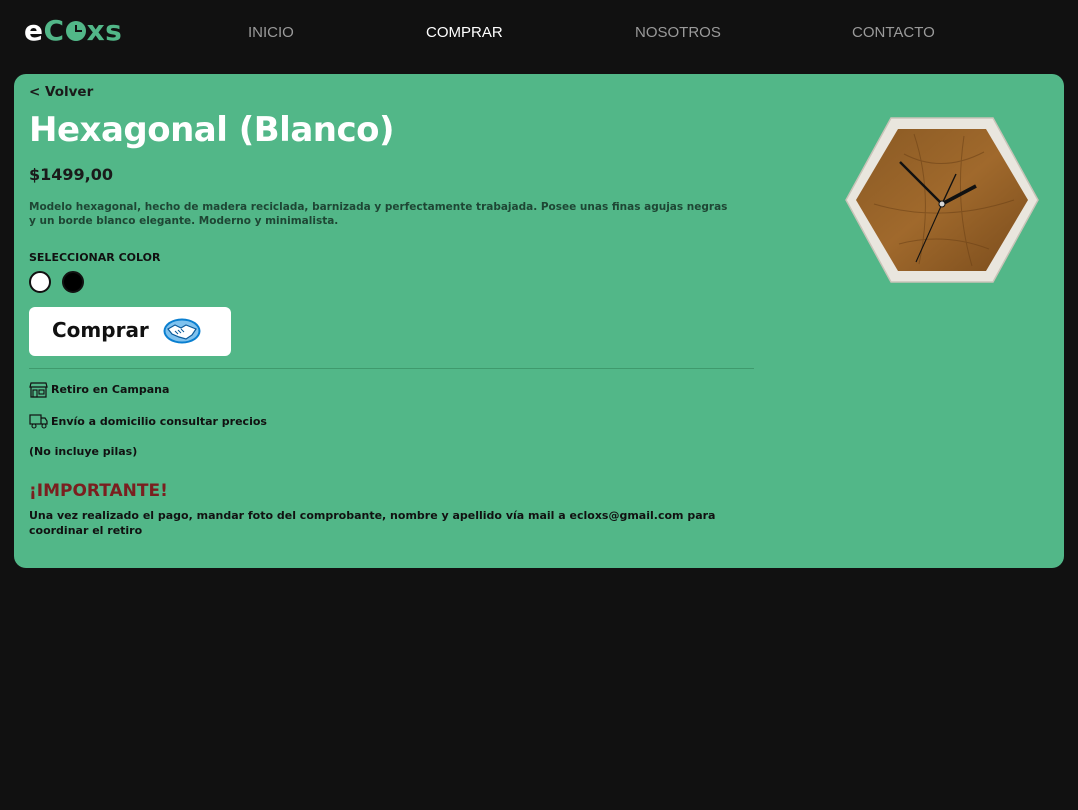 The height and width of the screenshot is (810, 1078). Describe the element at coordinates (75, 31) in the screenshot. I see `clock-icon` at that location.